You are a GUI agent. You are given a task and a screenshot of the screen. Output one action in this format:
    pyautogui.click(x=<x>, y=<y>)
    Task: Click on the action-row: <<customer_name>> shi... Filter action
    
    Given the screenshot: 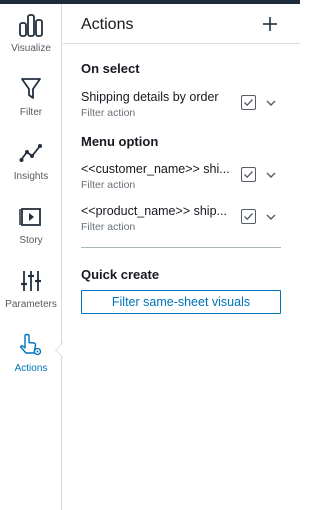 What is the action you would take?
    pyautogui.click(x=183, y=179)
    